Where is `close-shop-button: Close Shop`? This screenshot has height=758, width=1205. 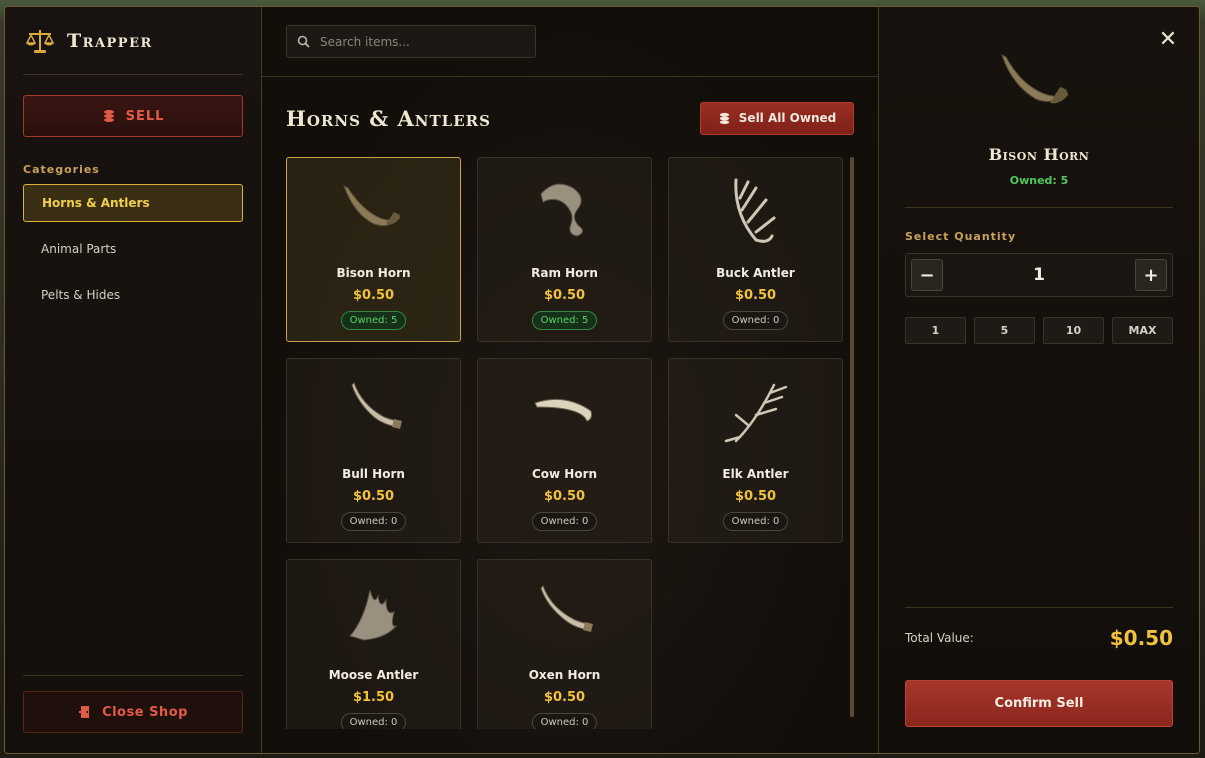
close-shop-button: Close Shop is located at coordinates (133, 712).